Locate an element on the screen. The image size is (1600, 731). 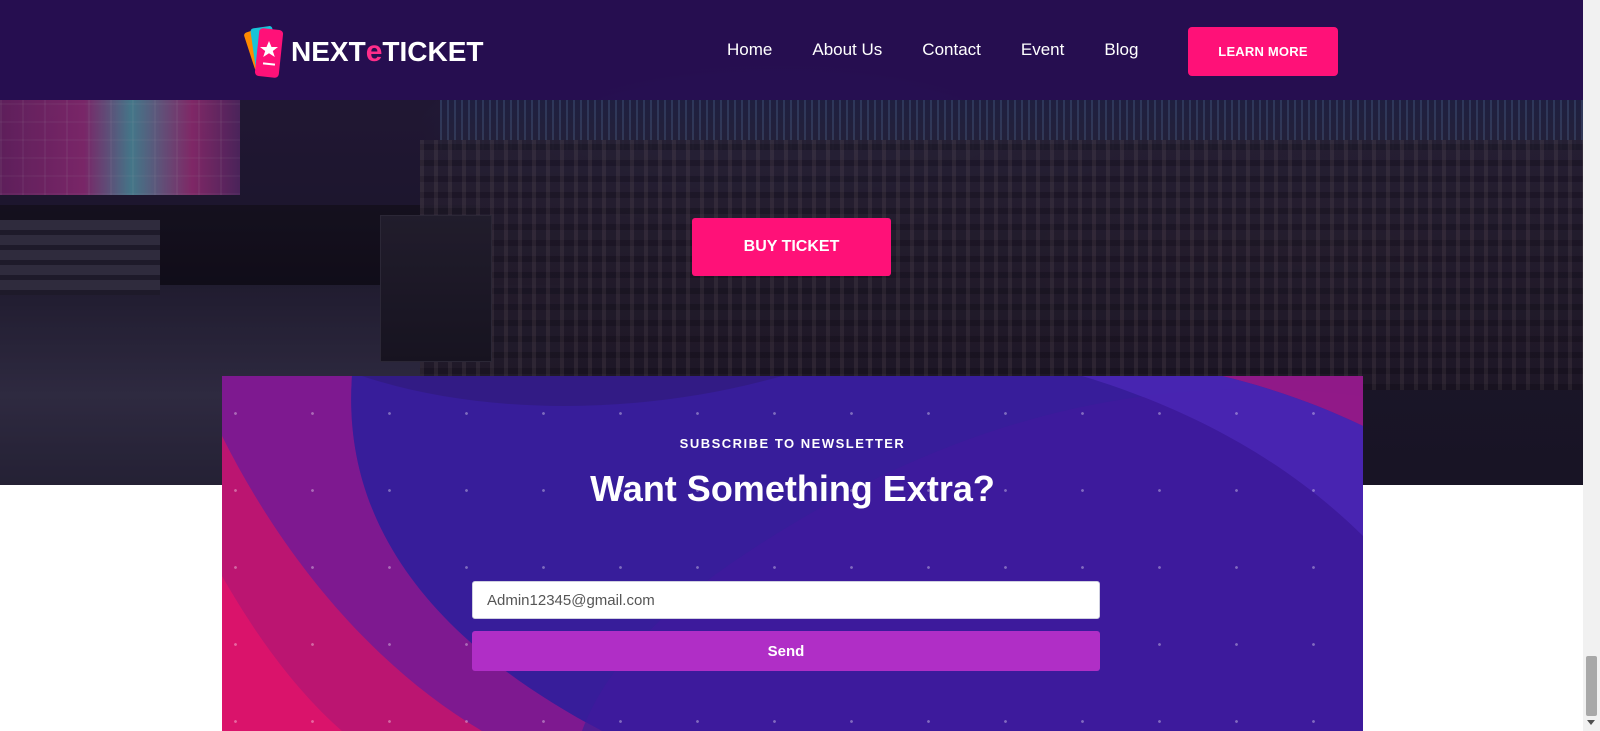
buy-ticket-button: BUY TICKET is located at coordinates (791, 247).